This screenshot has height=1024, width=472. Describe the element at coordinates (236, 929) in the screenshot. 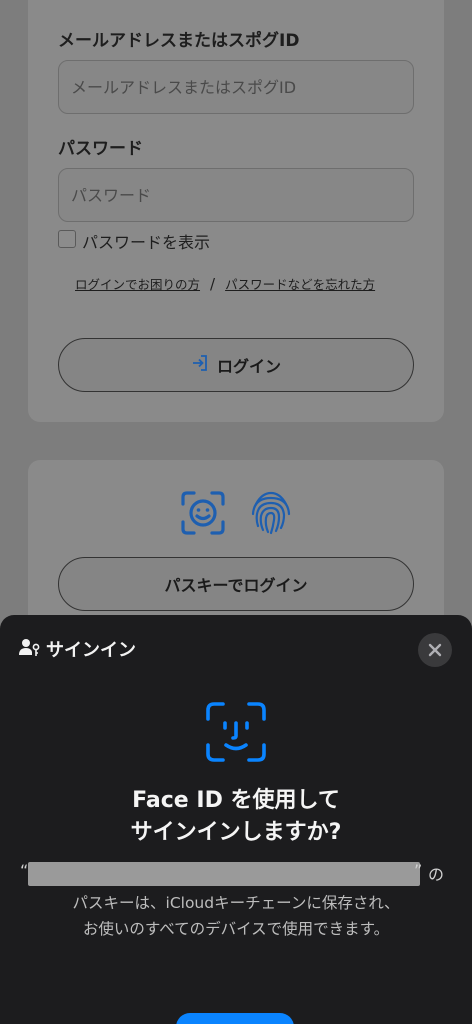

I see `sheet-description-line2: お使いのすべてのデバイスで使用できます。` at that location.